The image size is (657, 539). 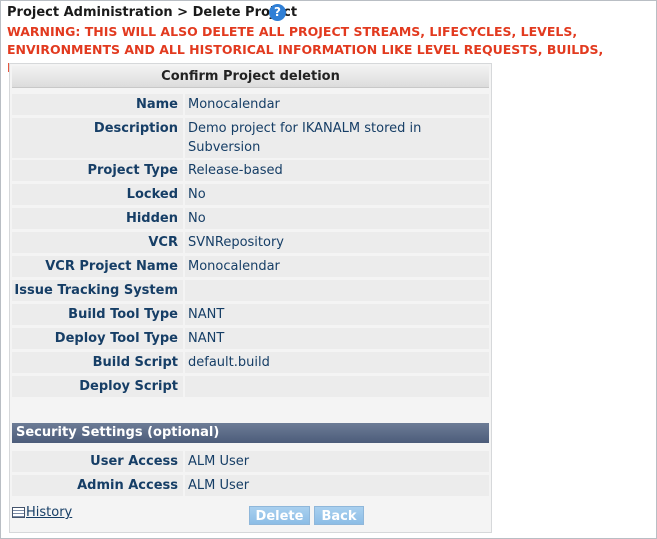 I want to click on field-value: Release-based, so click(x=337, y=170).